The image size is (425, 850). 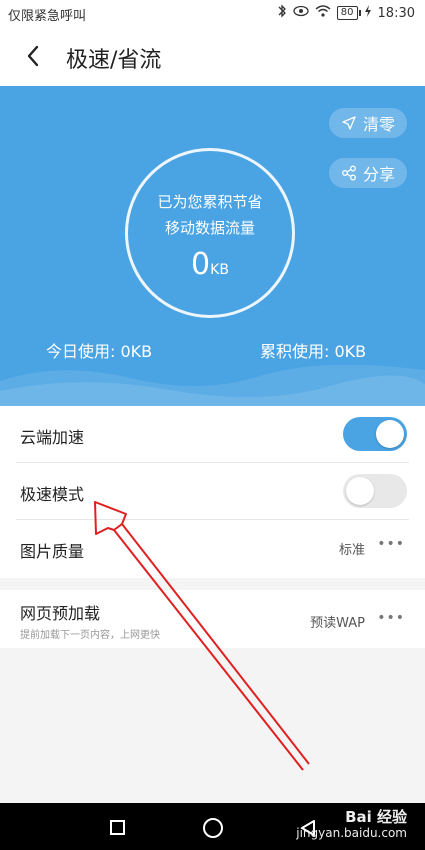 What do you see at coordinates (212, 619) in the screenshot?
I see `setting-page-preload: 网页预加载 提前加载下一页内容，上网更快 预读WAP •••` at bounding box center [212, 619].